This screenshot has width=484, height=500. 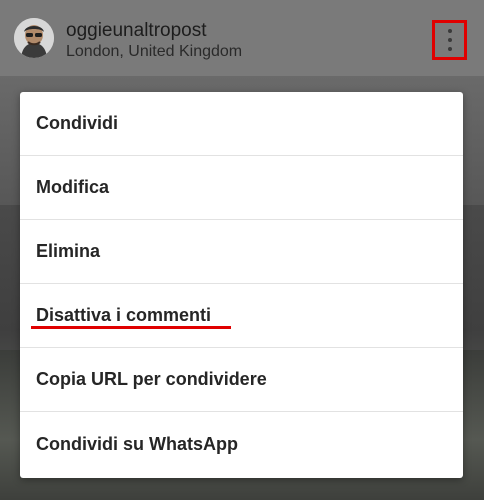 I want to click on more-options-button, so click(x=449, y=40).